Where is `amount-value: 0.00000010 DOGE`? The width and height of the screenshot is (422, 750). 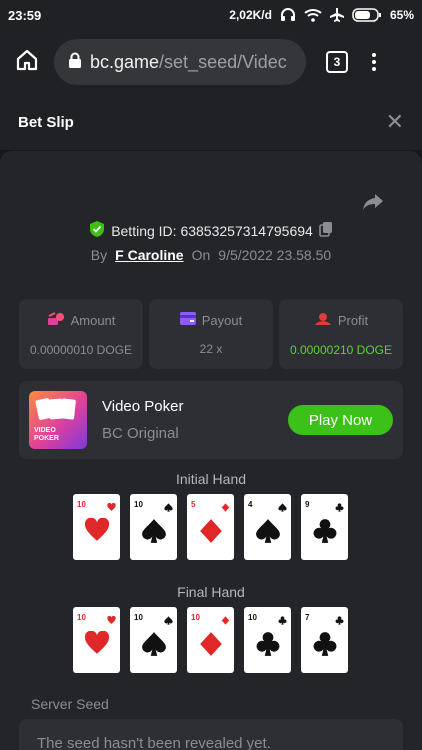 amount-value: 0.00000010 DOGE is located at coordinates (81, 349).